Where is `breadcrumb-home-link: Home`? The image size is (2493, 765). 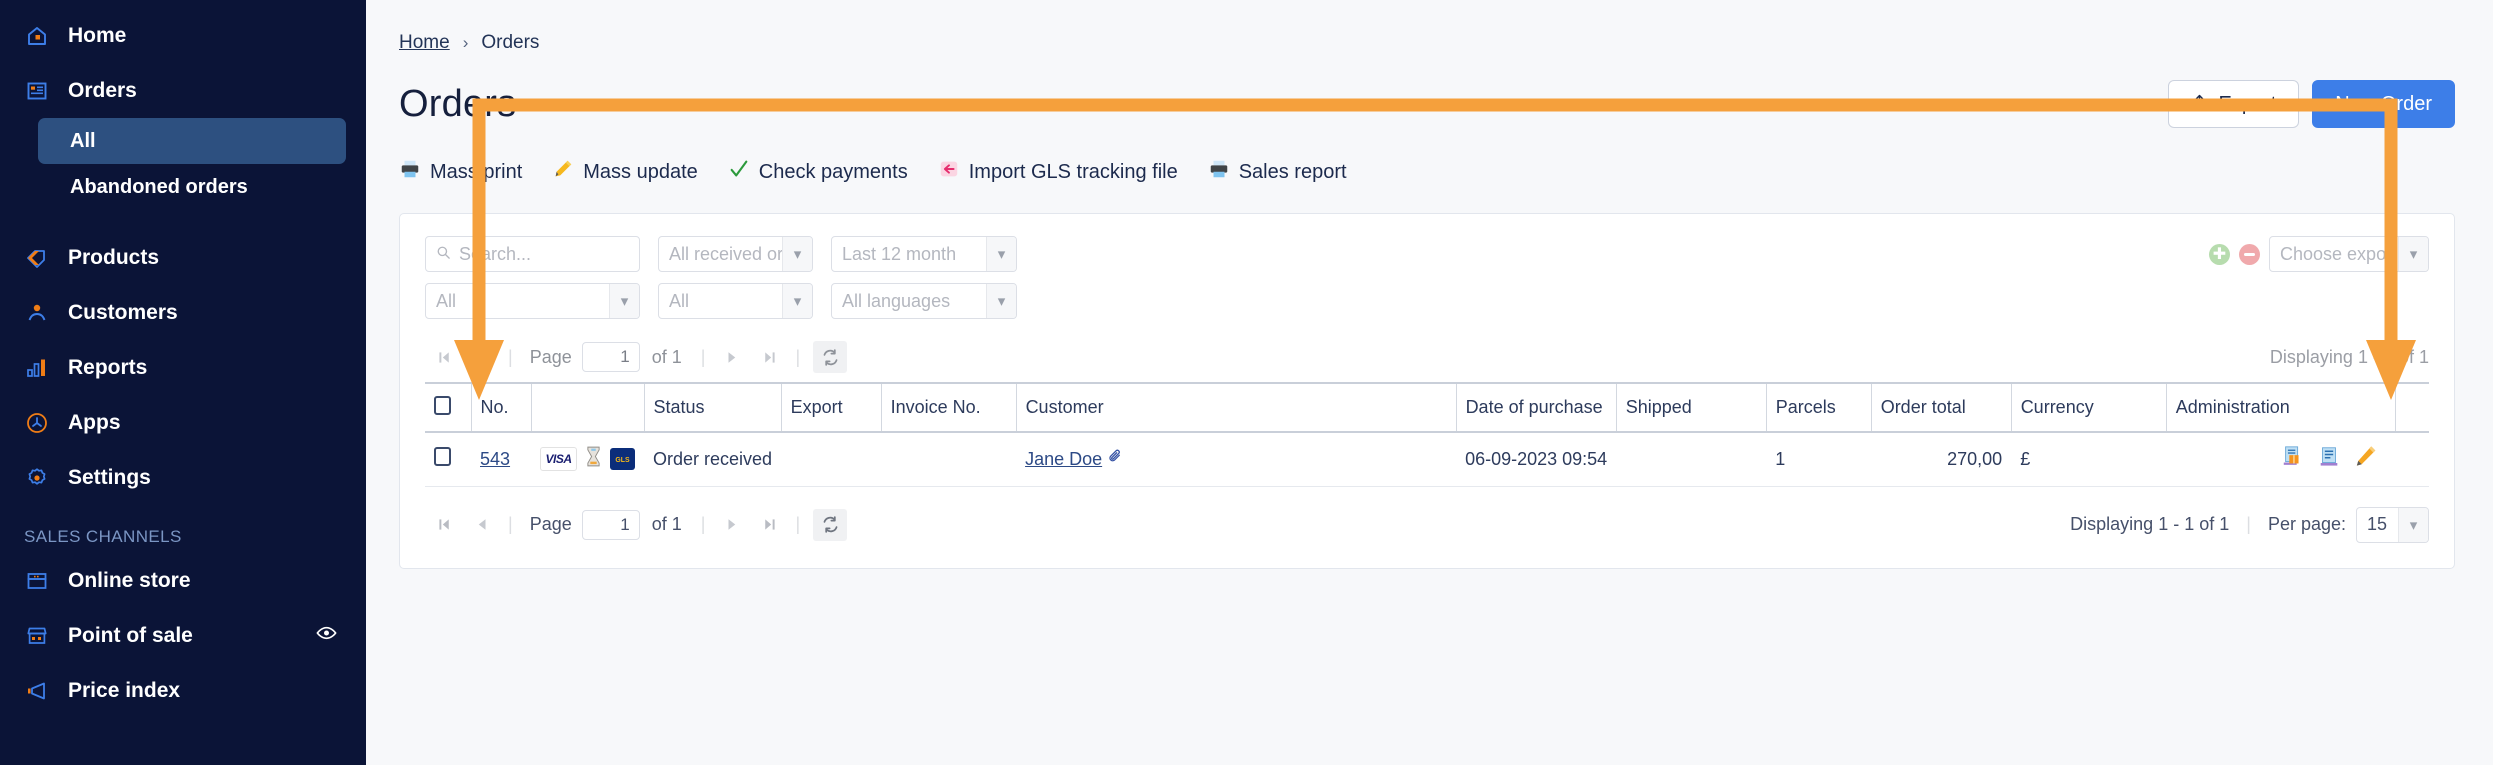 breadcrumb-home-link: Home is located at coordinates (424, 43).